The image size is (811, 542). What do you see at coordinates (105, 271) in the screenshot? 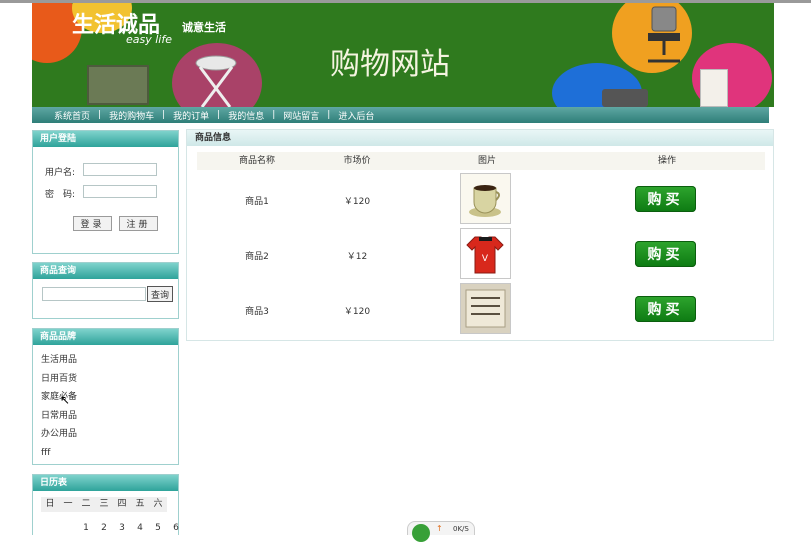
I see `search-panel-title: 商品查询` at bounding box center [105, 271].